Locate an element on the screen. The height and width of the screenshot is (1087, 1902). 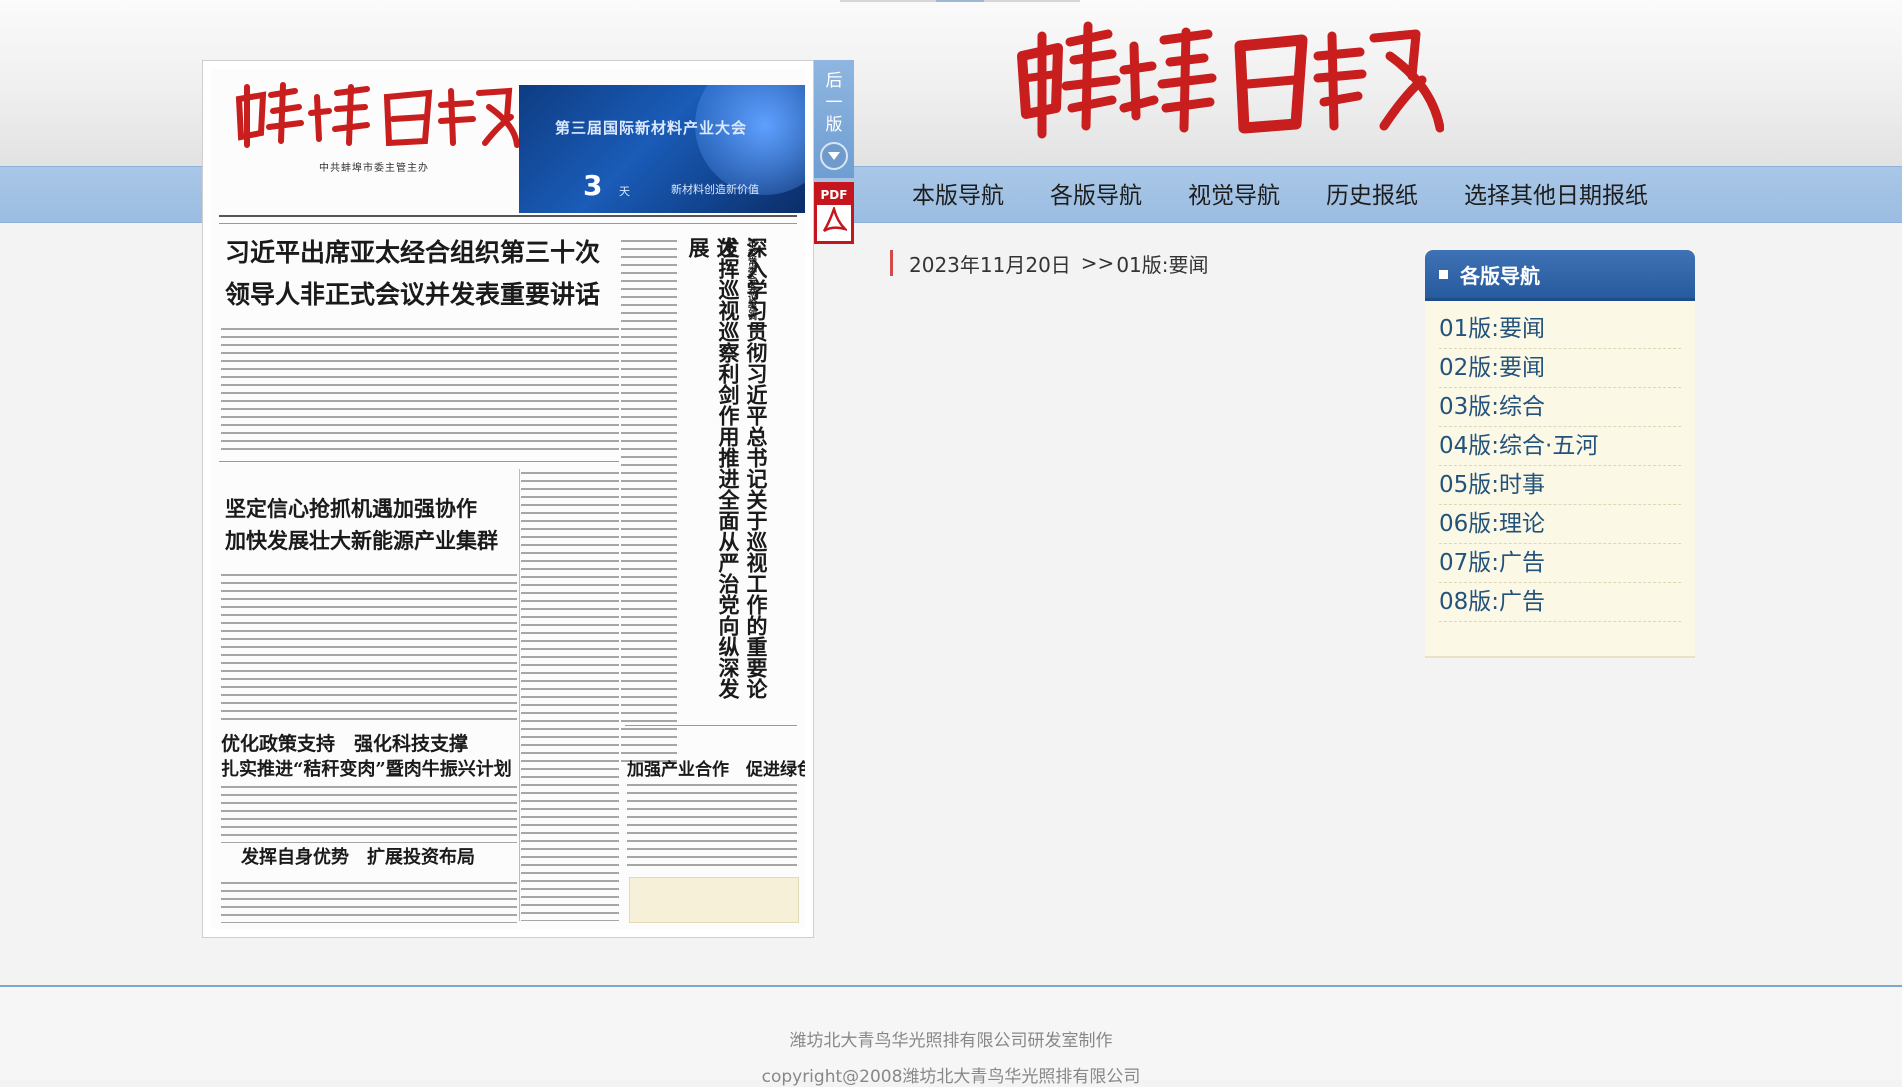
footer-credit: 潍坊北大青鸟华光照排有限公司研发室制作 is located at coordinates (951, 1041).